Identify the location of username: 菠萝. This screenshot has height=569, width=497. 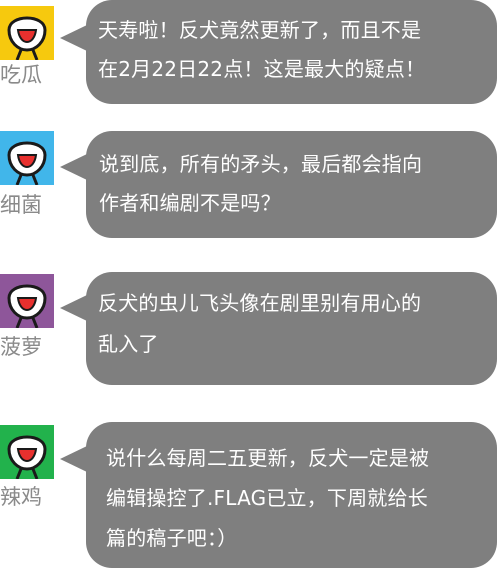
(21, 347).